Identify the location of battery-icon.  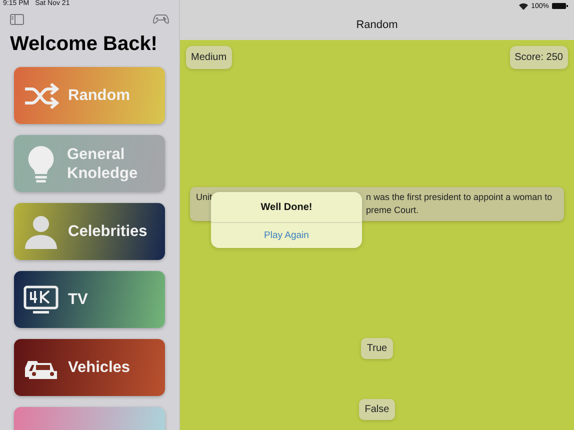
(560, 6).